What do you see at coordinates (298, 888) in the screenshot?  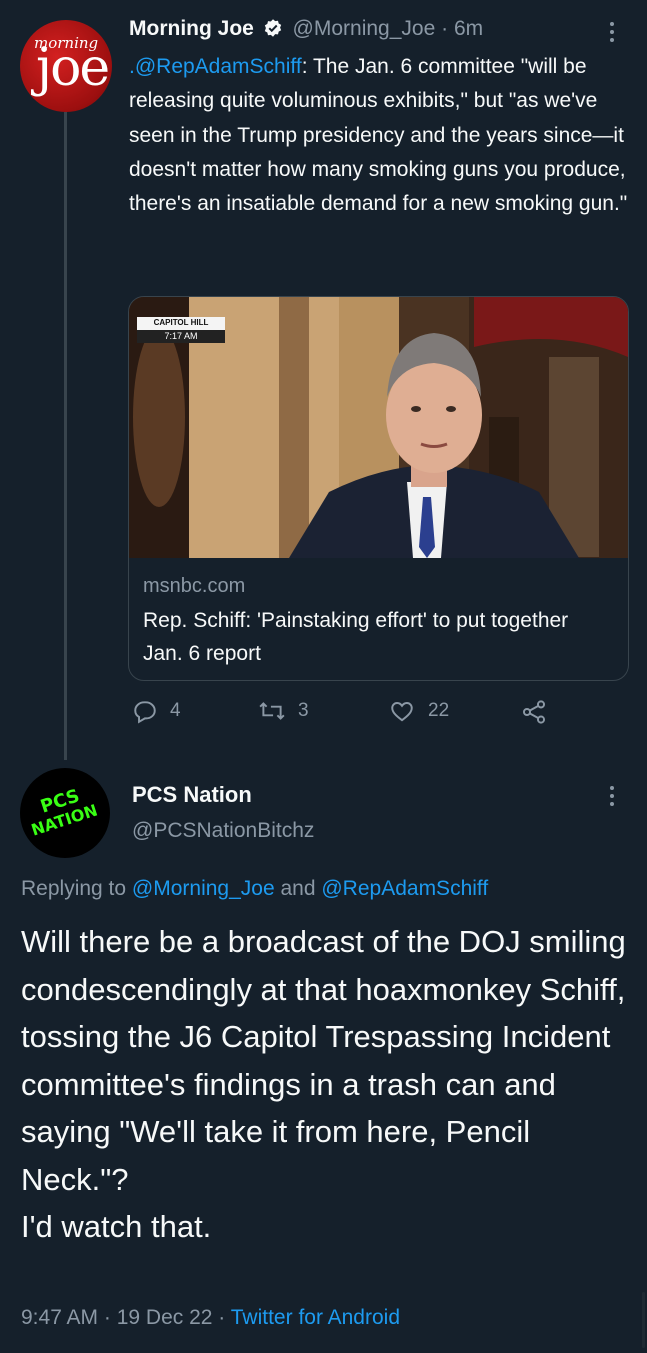 I see `replying-and: and` at bounding box center [298, 888].